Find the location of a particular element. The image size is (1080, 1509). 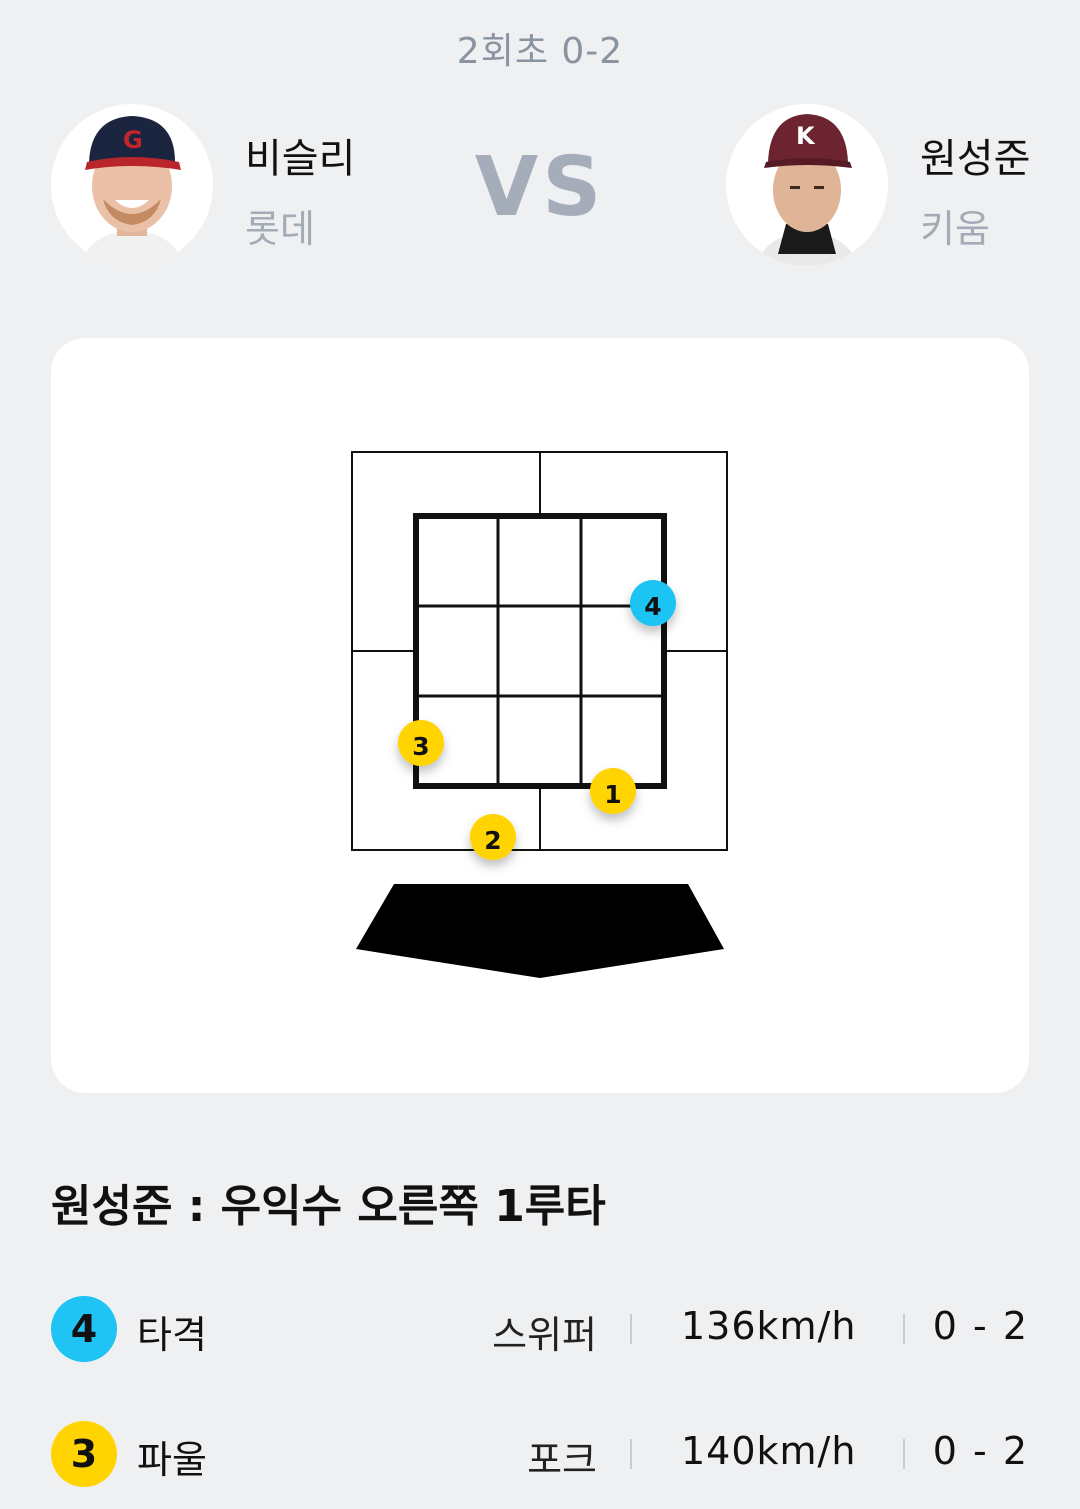

pitch-speed: 140km/h is located at coordinates (769, 1451).